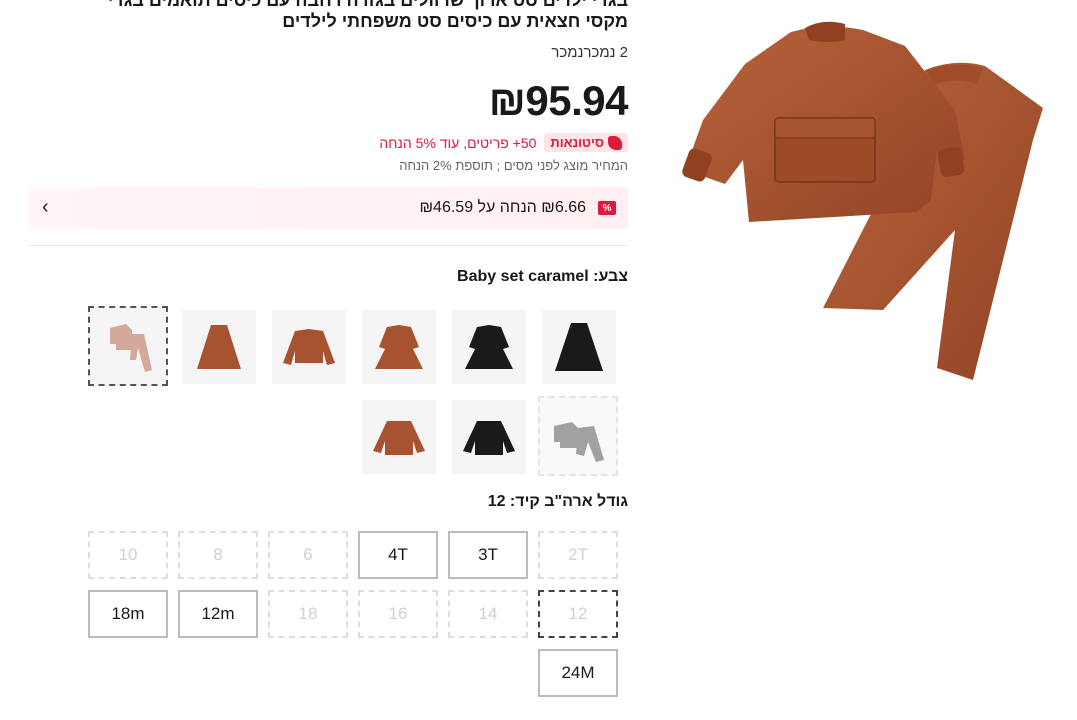 Image resolution: width=1077 pixels, height=720 pixels. I want to click on size-option-8: 8, so click(218, 555).